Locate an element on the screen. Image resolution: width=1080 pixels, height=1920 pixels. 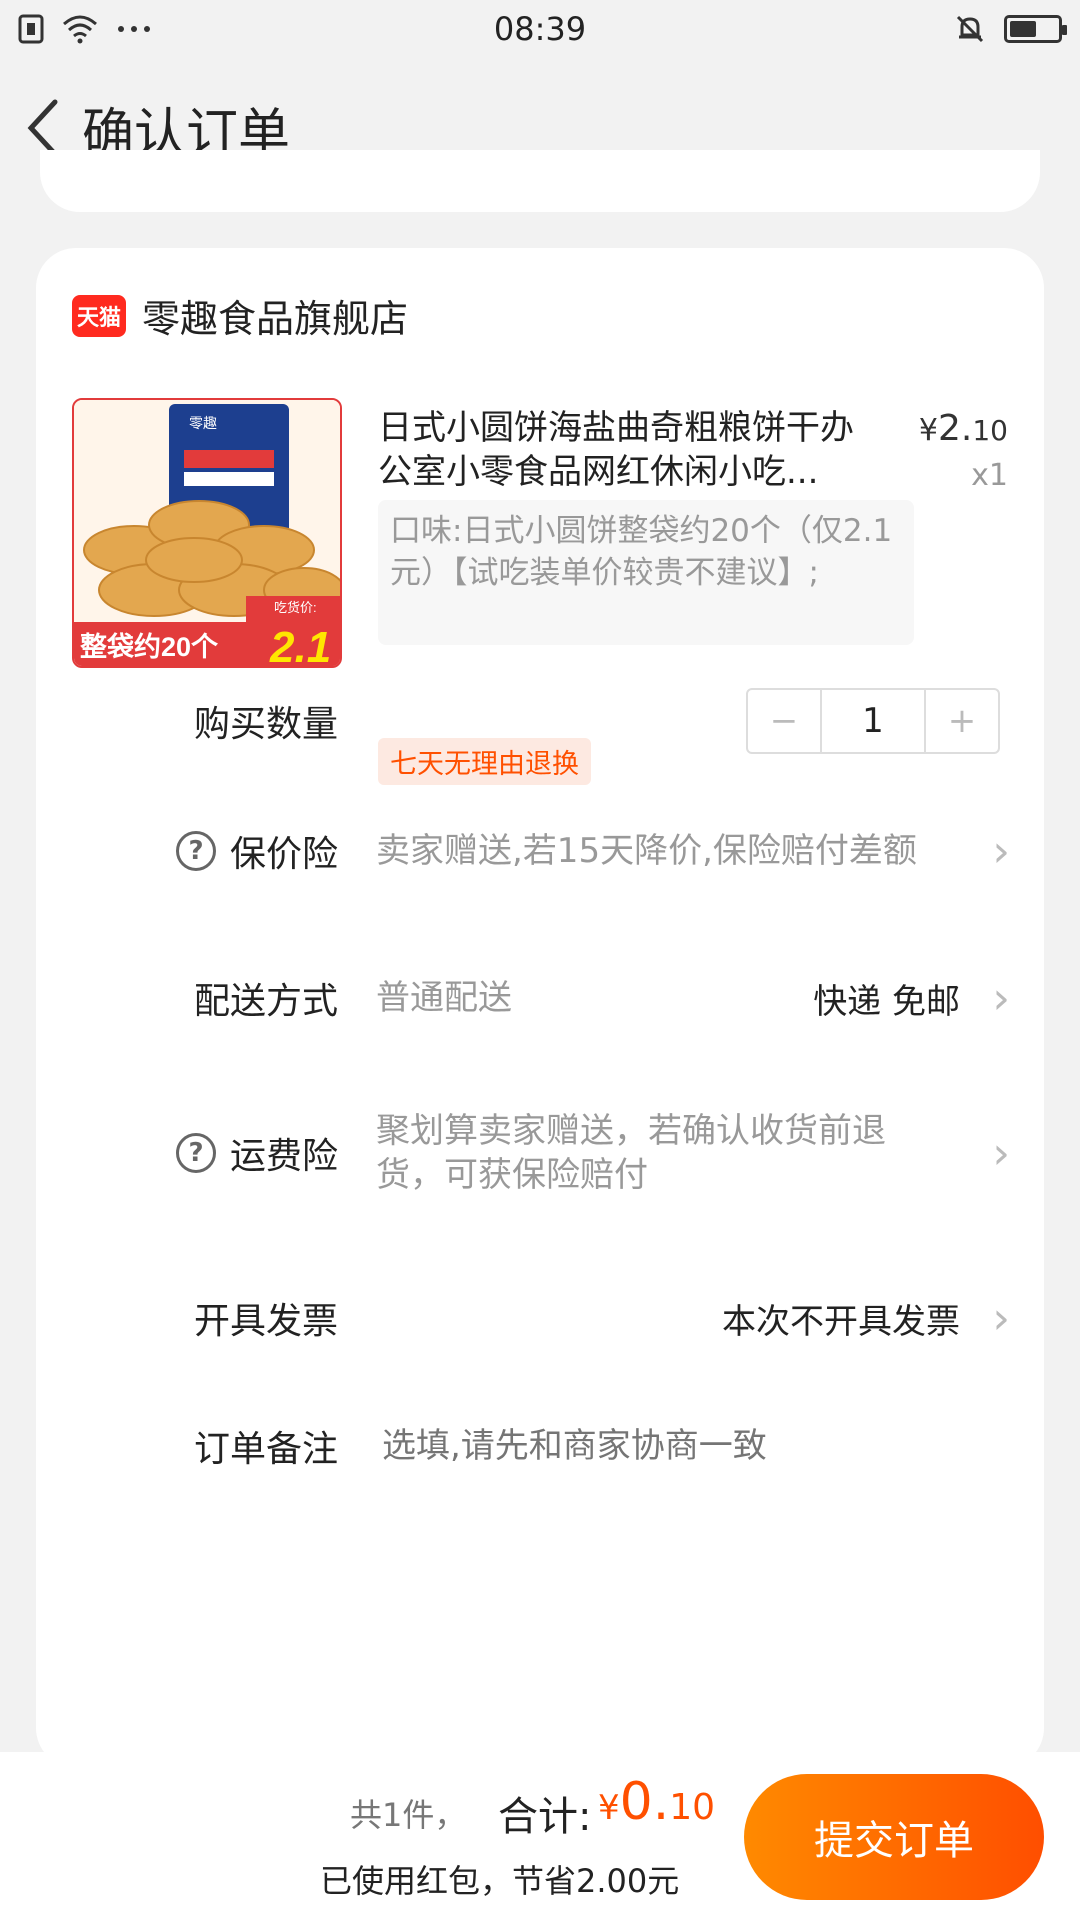
status-time: 08:39 is located at coordinates (540, 29).